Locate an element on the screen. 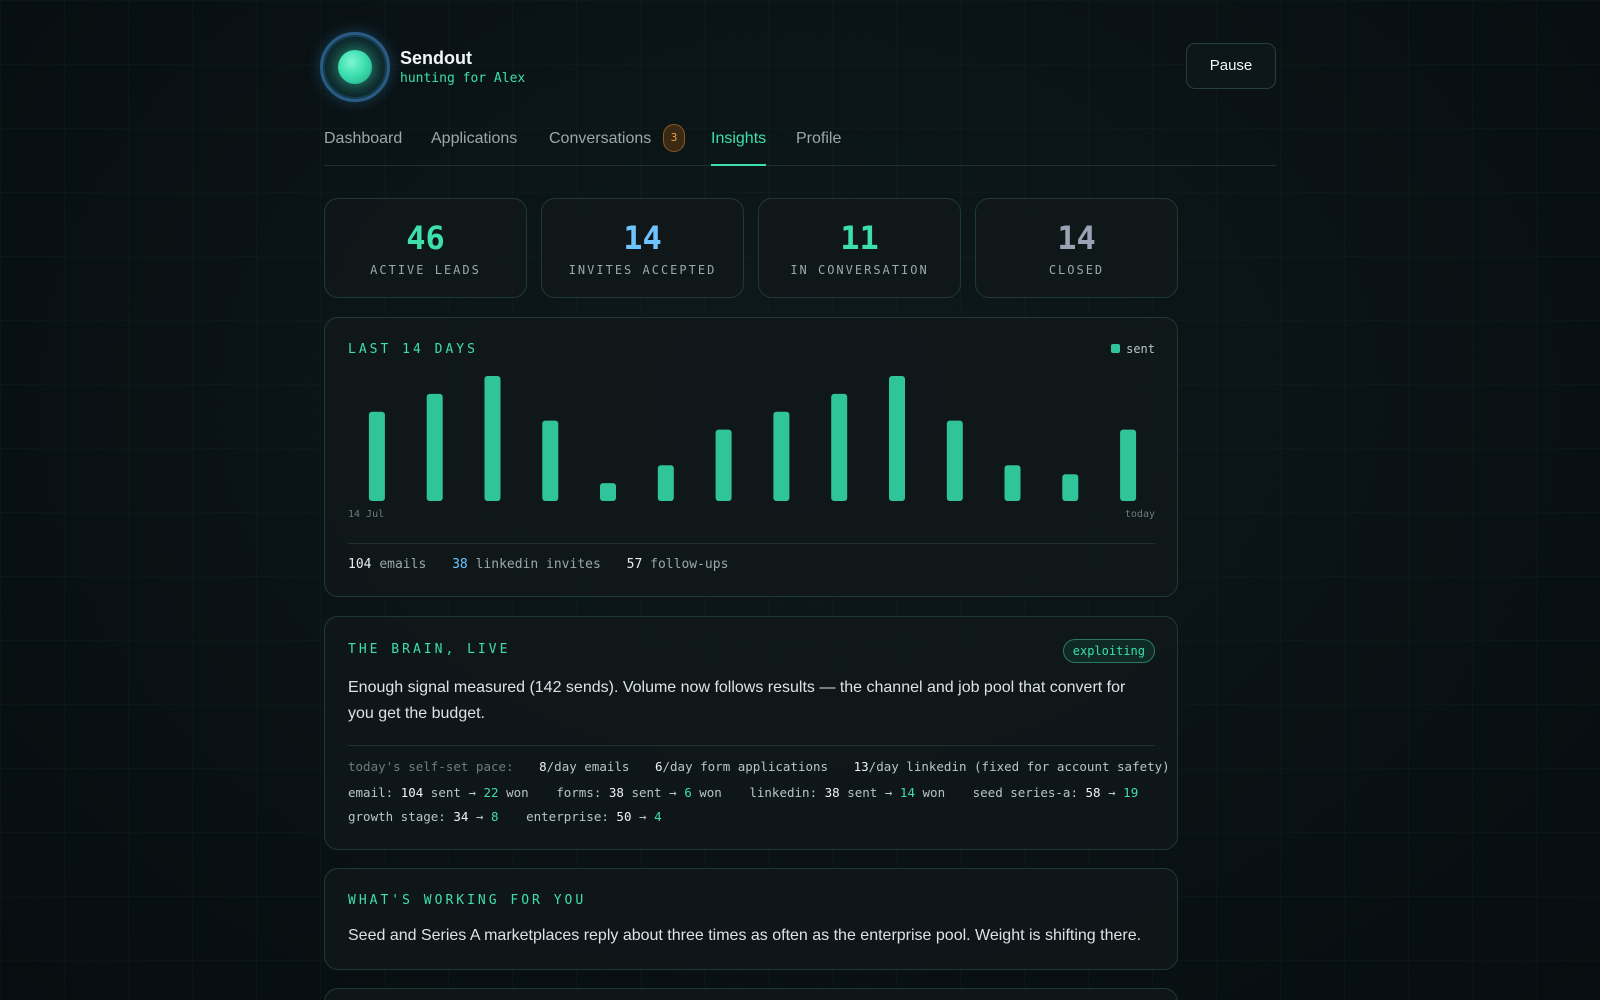 The height and width of the screenshot is (1000, 1600). emails-count: 104 is located at coordinates (360, 564).